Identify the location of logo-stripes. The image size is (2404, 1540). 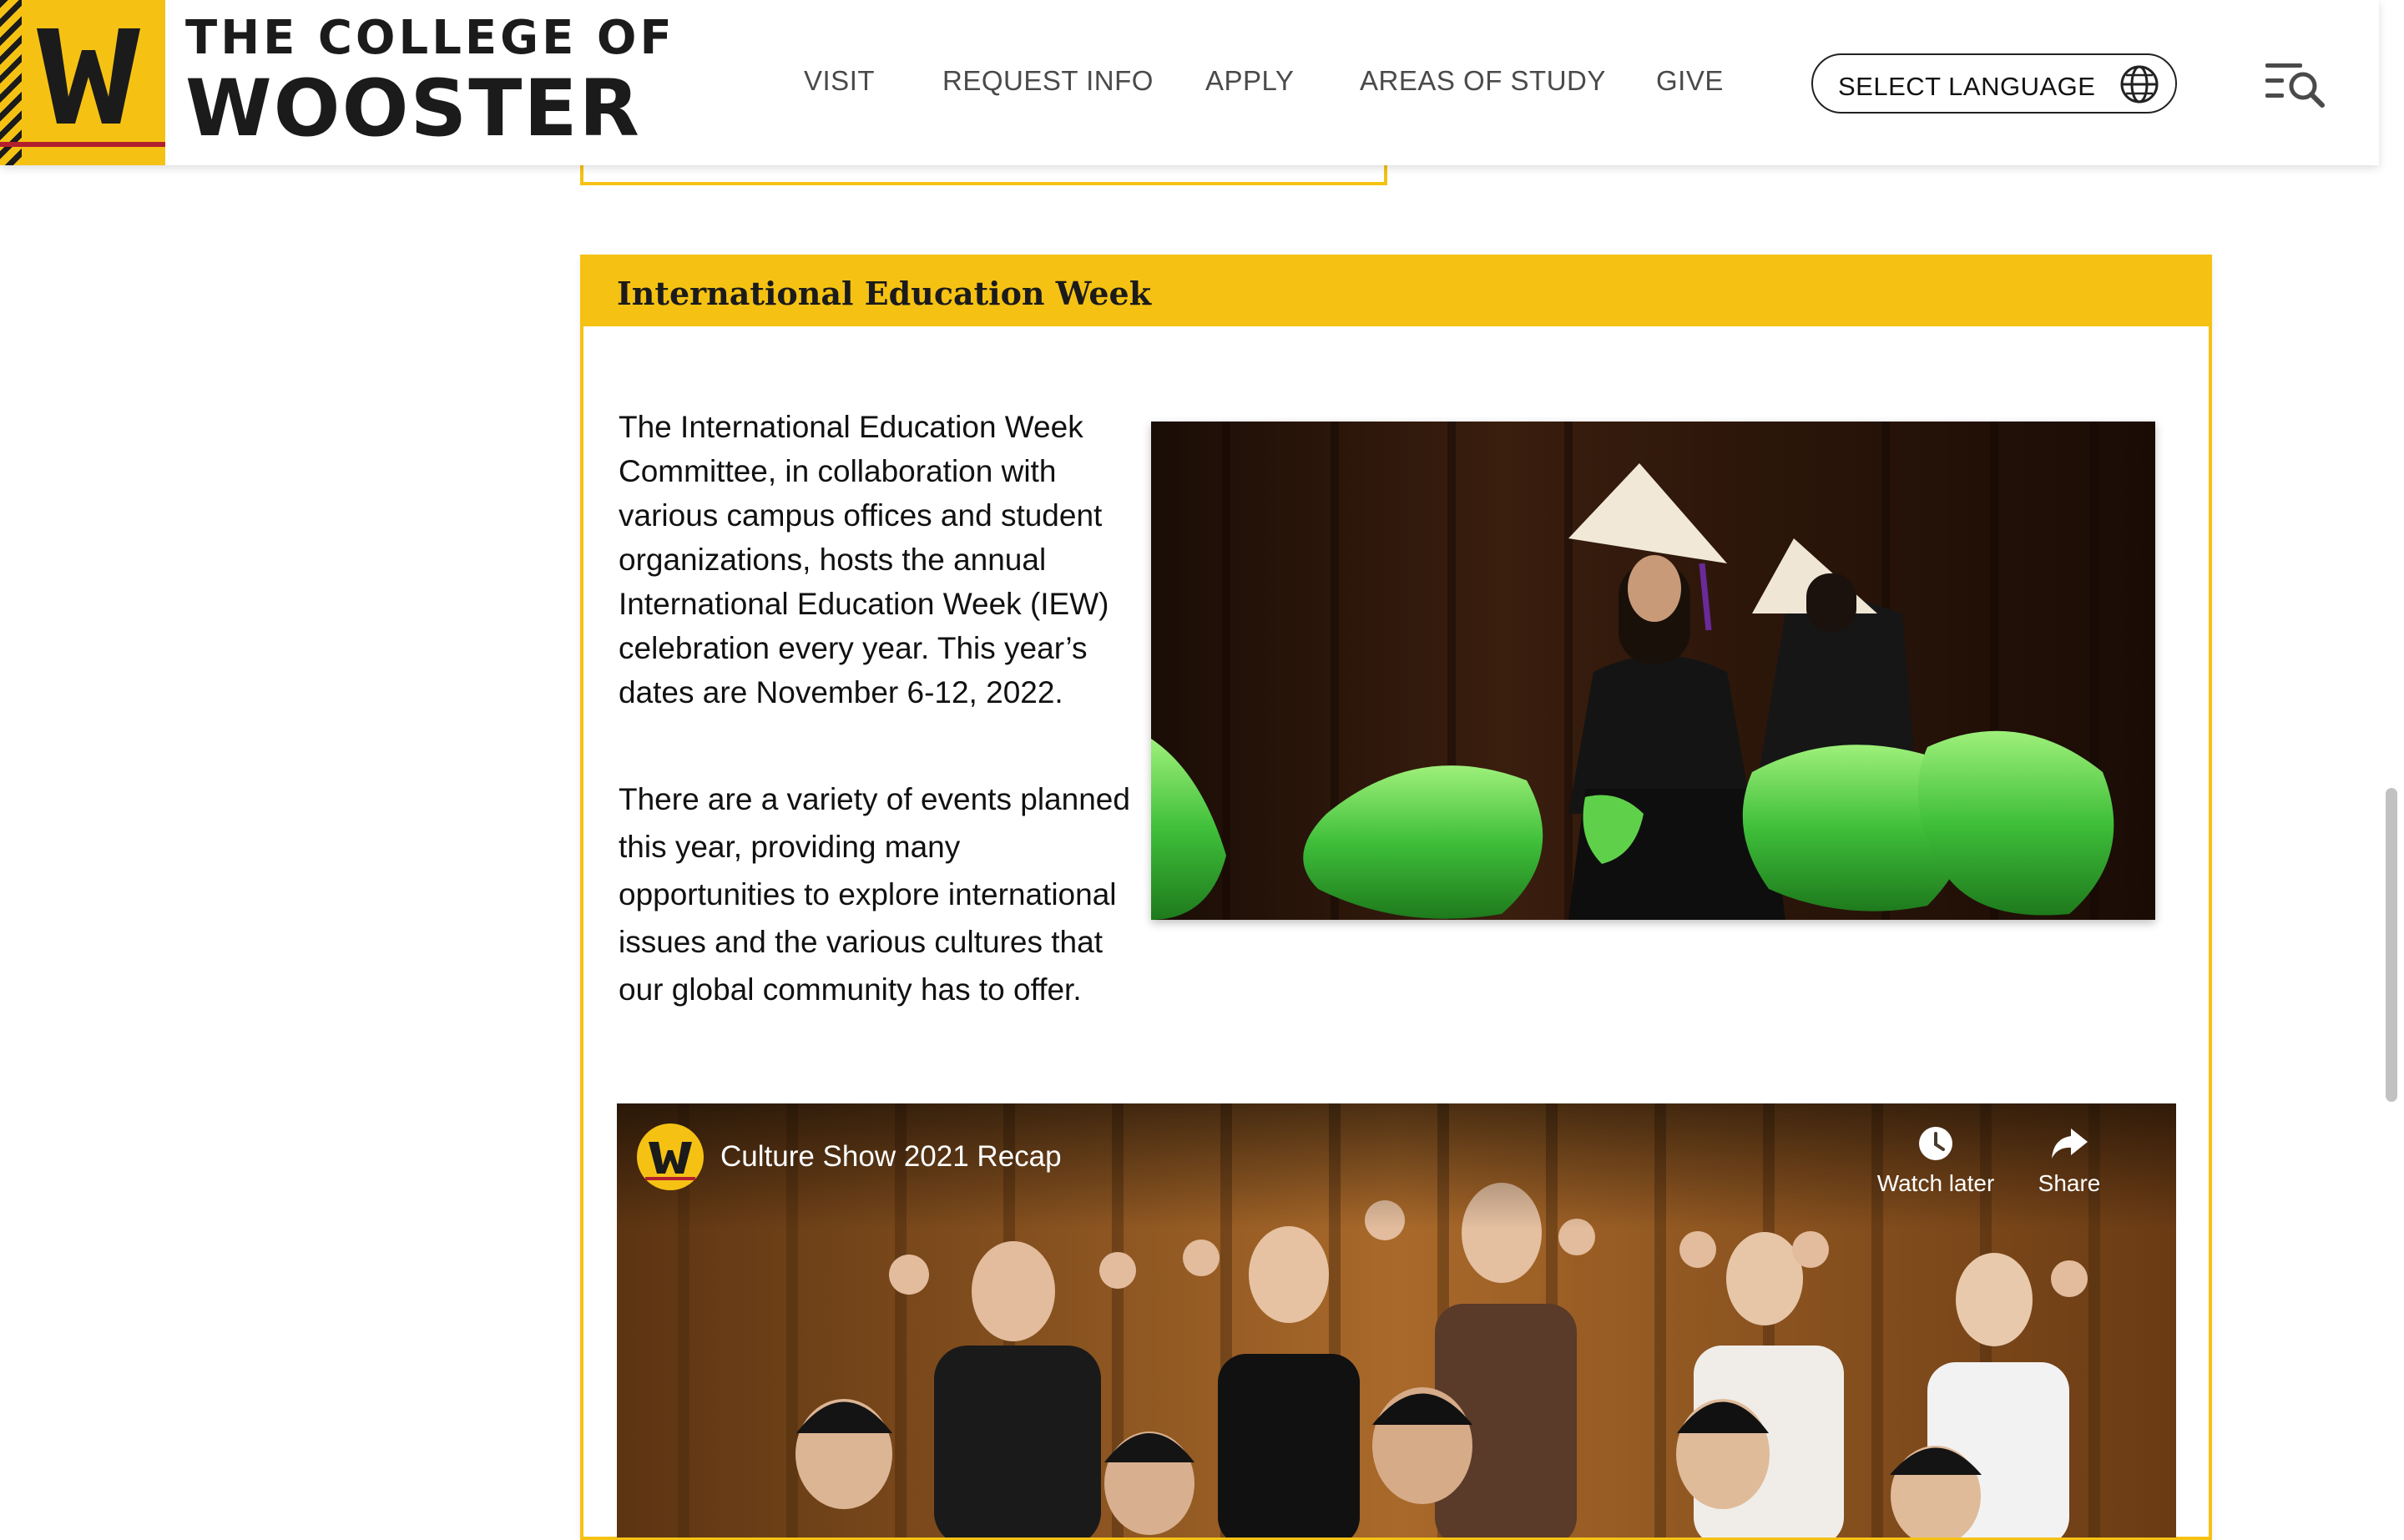
(11, 82).